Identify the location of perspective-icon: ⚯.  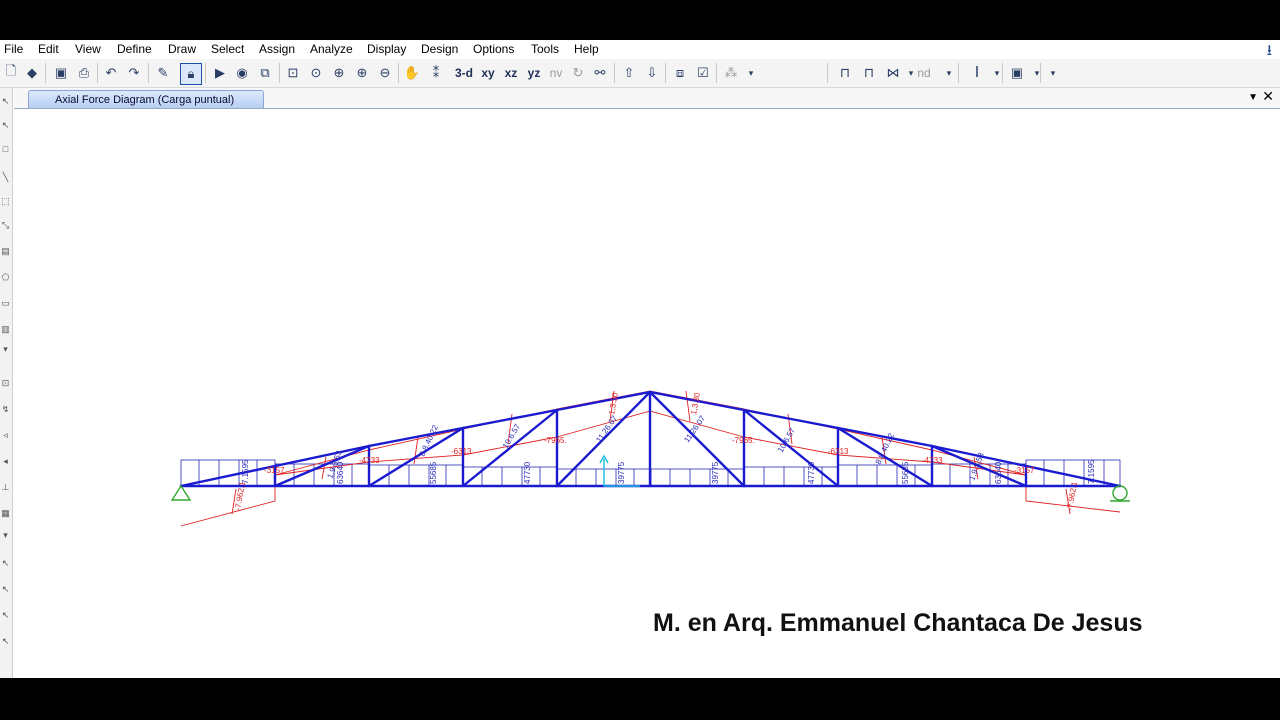
(600, 73).